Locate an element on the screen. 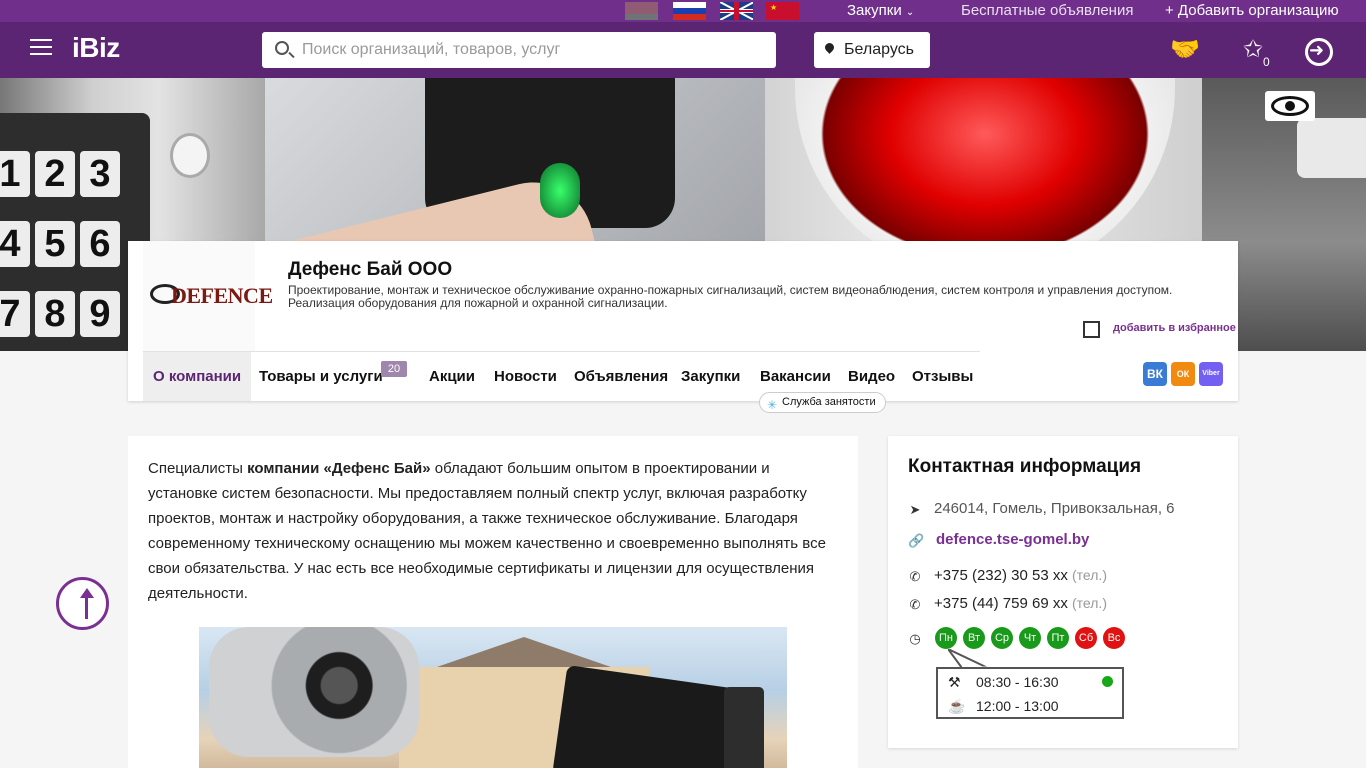  favorites-count: 0 is located at coordinates (1266, 62).